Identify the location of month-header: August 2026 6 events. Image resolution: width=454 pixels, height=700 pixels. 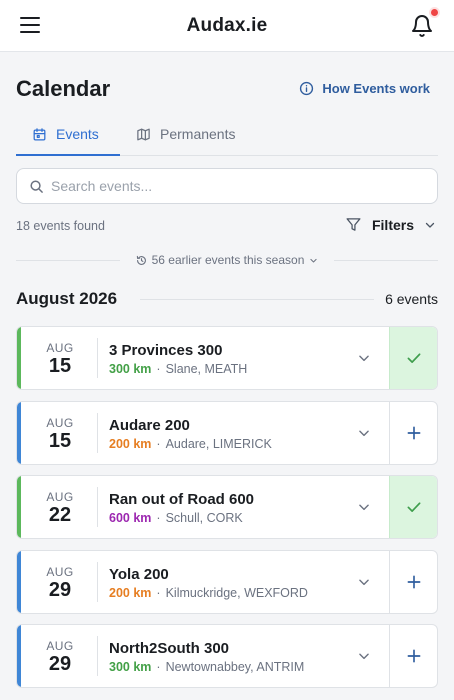
(227, 300).